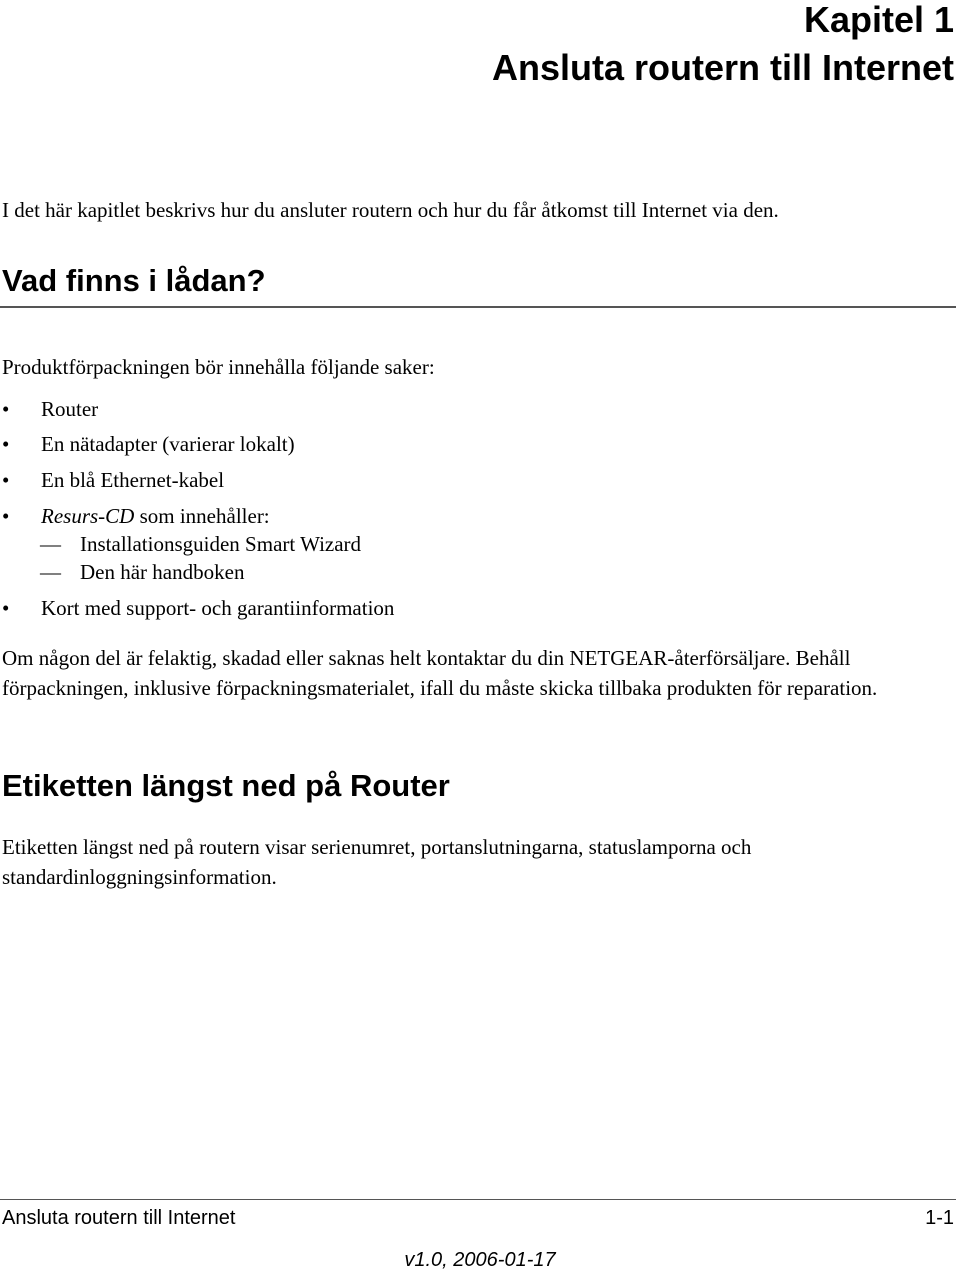  Describe the element at coordinates (722, 67) in the screenshot. I see `chapter-title: Ansluta routern till Internet` at that location.